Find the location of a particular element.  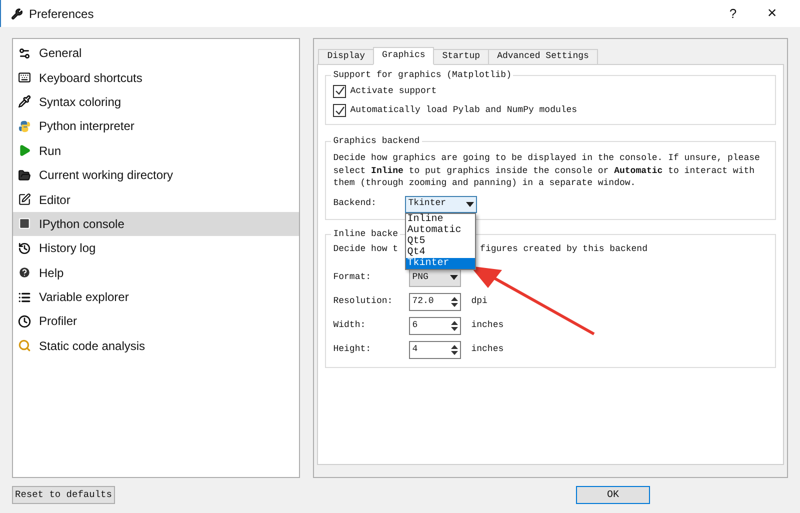

spin-field: 4 is located at coordinates (435, 349).